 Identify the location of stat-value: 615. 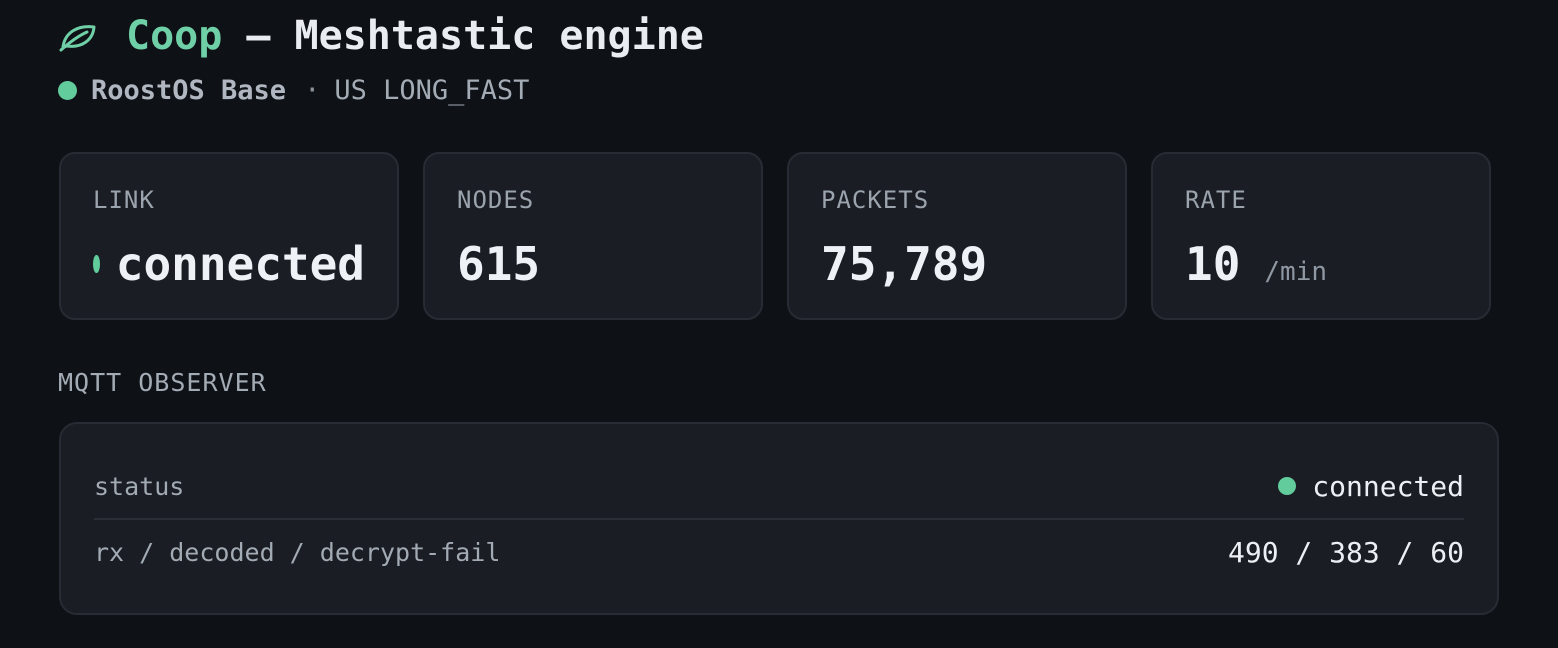
(499, 264).